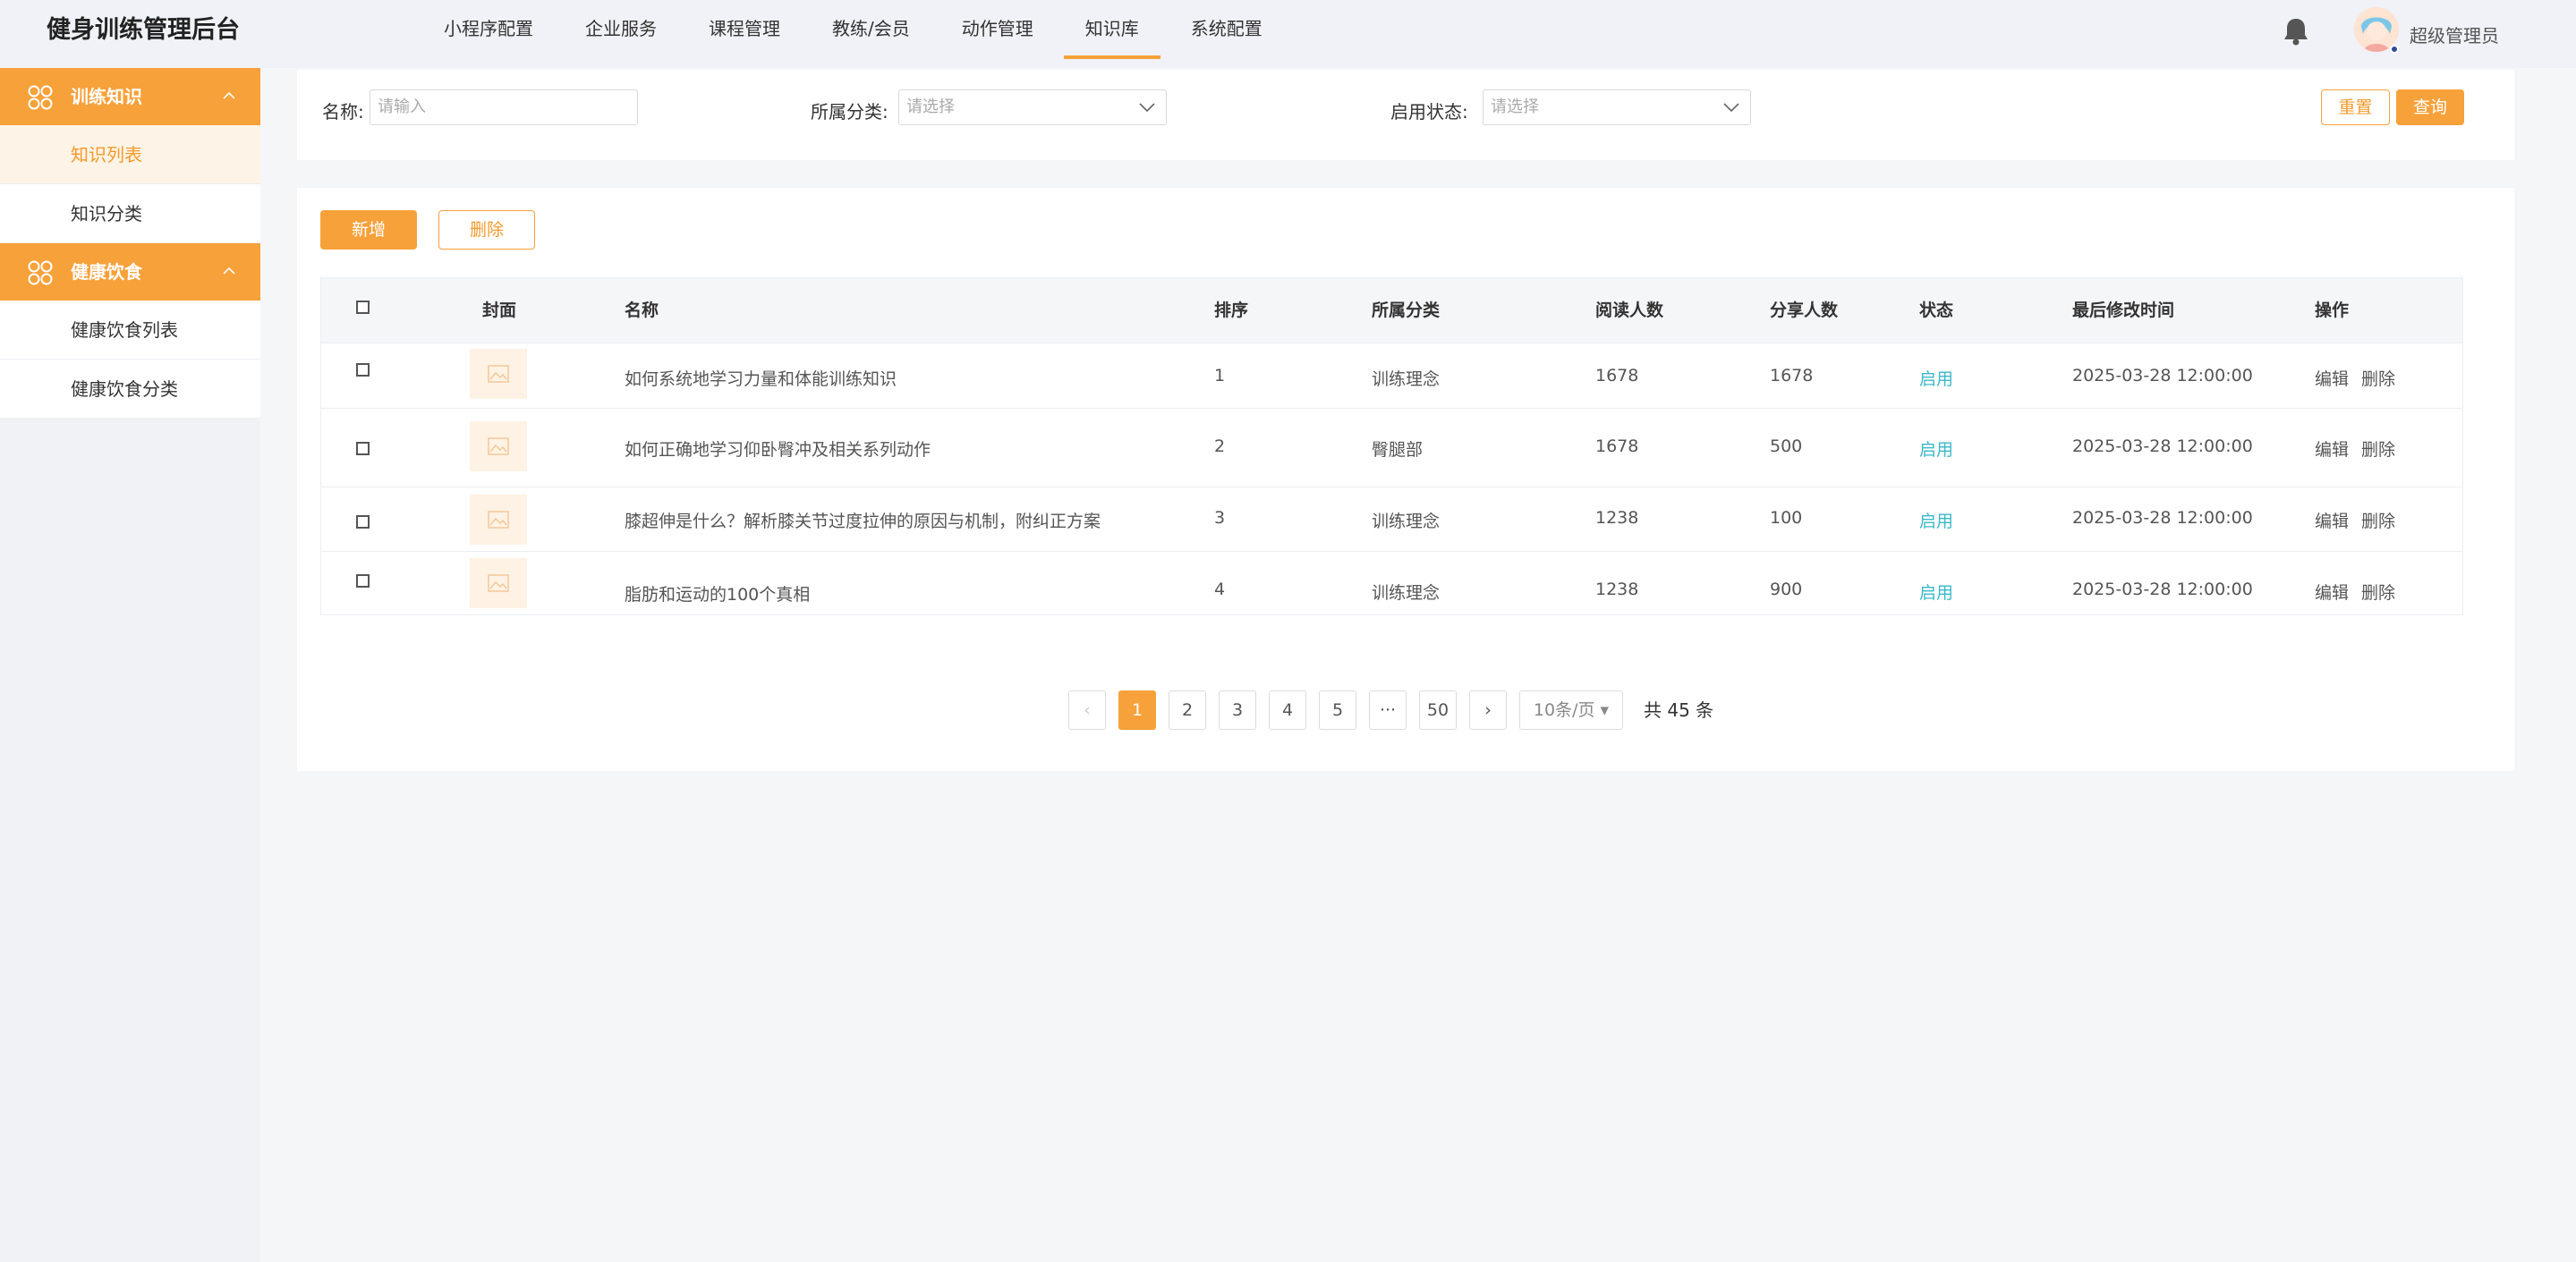 The width and height of the screenshot is (2576, 1262). What do you see at coordinates (744, 29) in the screenshot?
I see `nav-item-course: 课程管理` at bounding box center [744, 29].